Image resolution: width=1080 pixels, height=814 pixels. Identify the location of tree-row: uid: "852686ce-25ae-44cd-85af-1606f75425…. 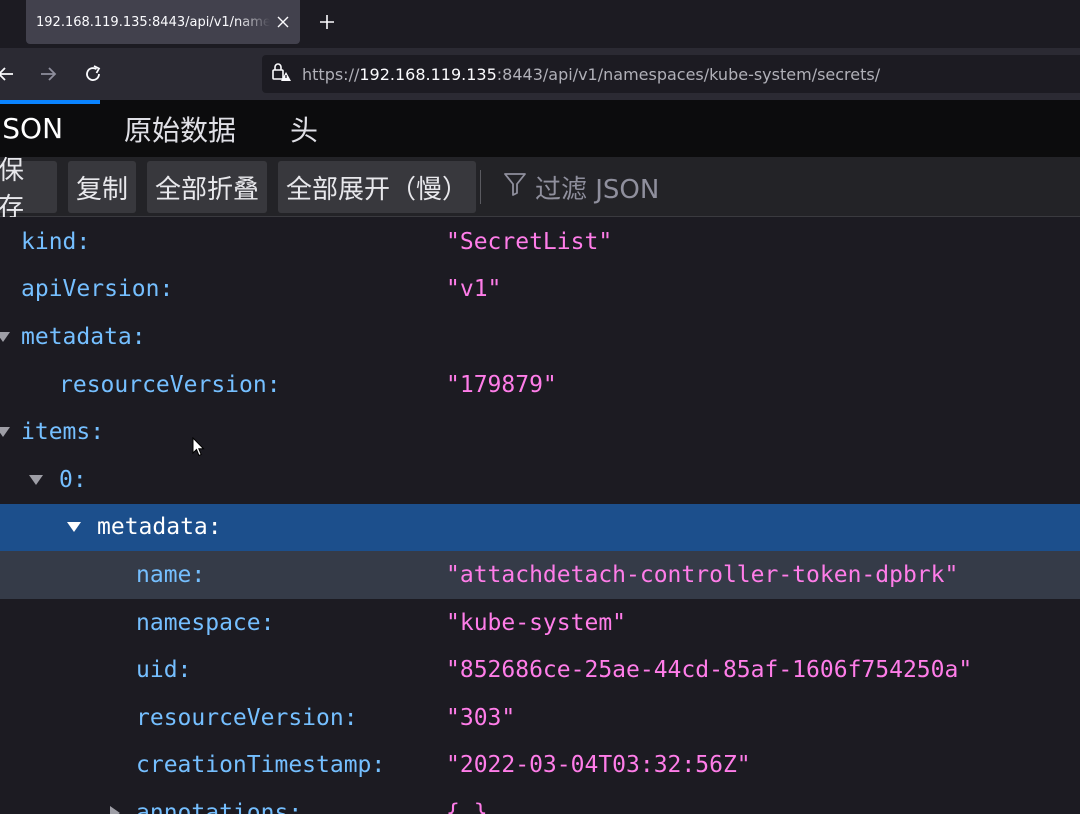
(540, 670).